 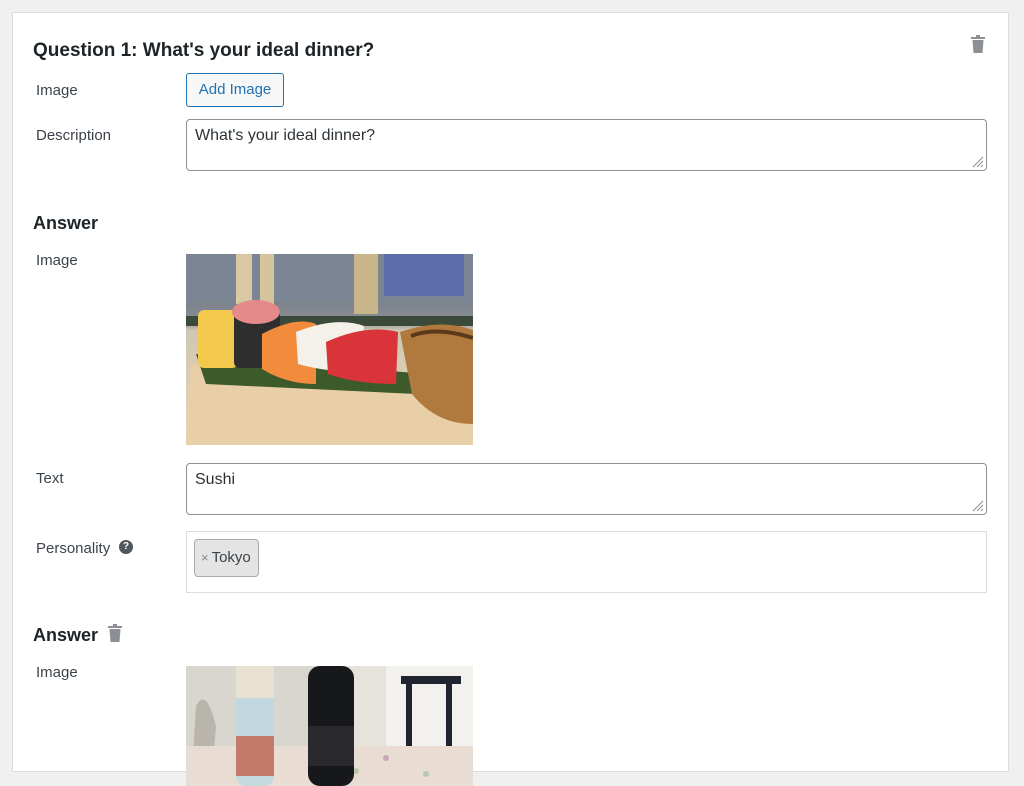 I want to click on question-circle-icon: ?, so click(x=126, y=547).